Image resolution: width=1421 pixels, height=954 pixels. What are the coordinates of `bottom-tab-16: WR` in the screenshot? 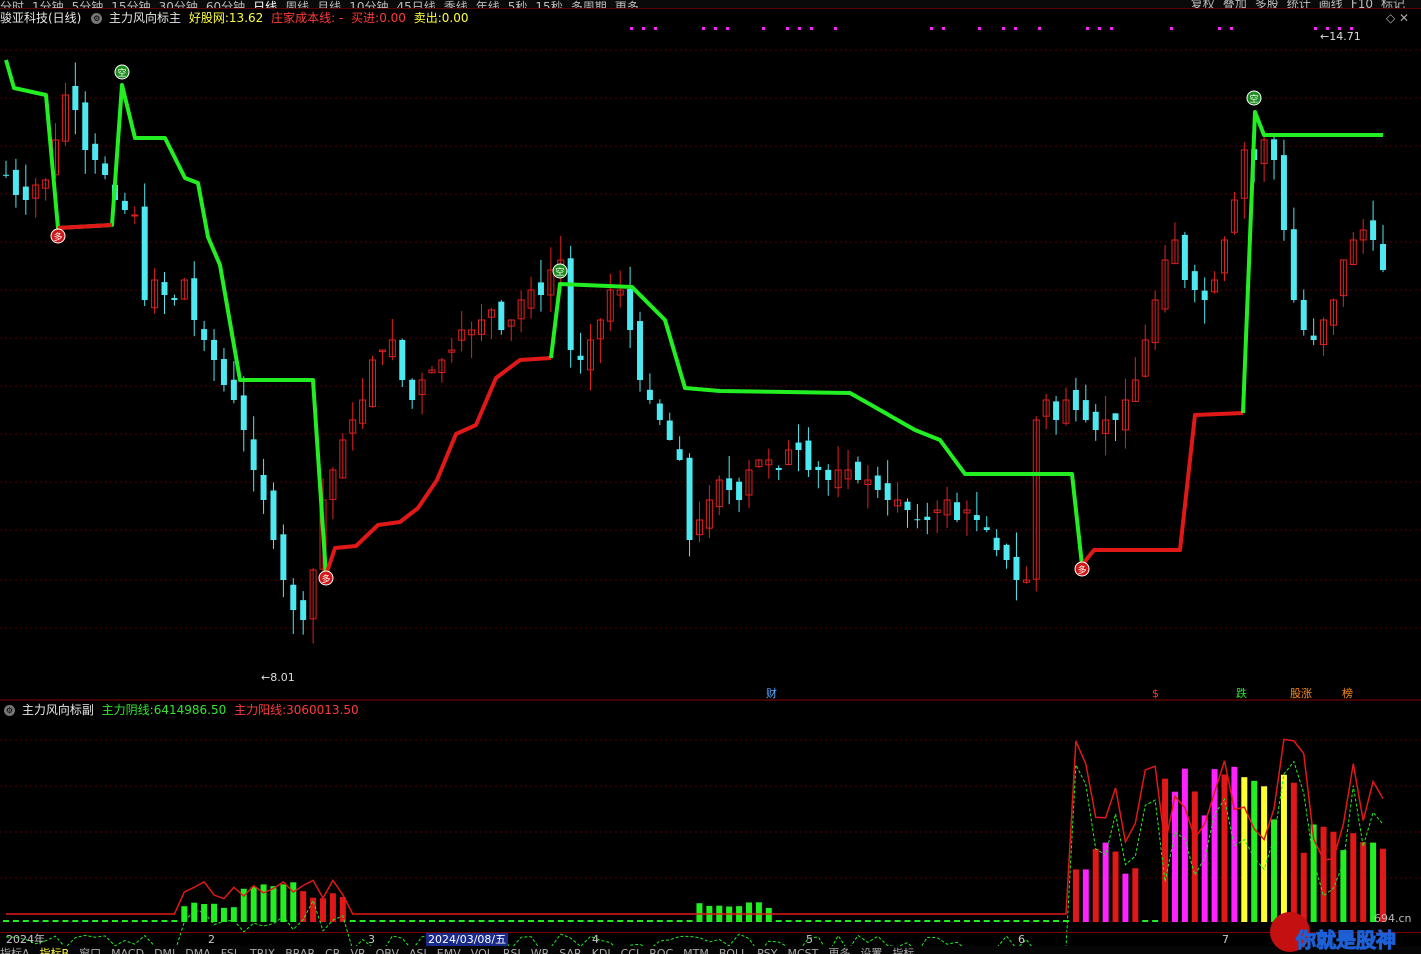 It's located at (540, 951).